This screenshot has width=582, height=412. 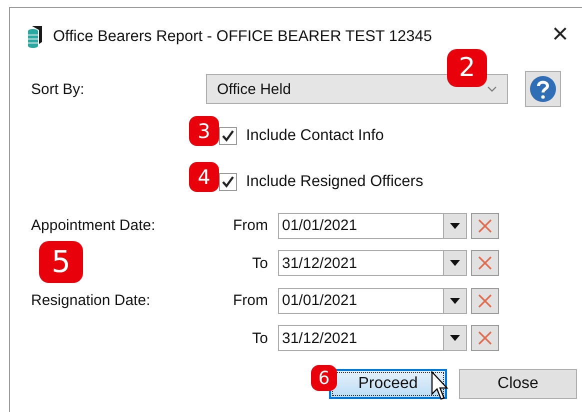 I want to click on date-range-label: Appointment Date:, so click(x=93, y=225).